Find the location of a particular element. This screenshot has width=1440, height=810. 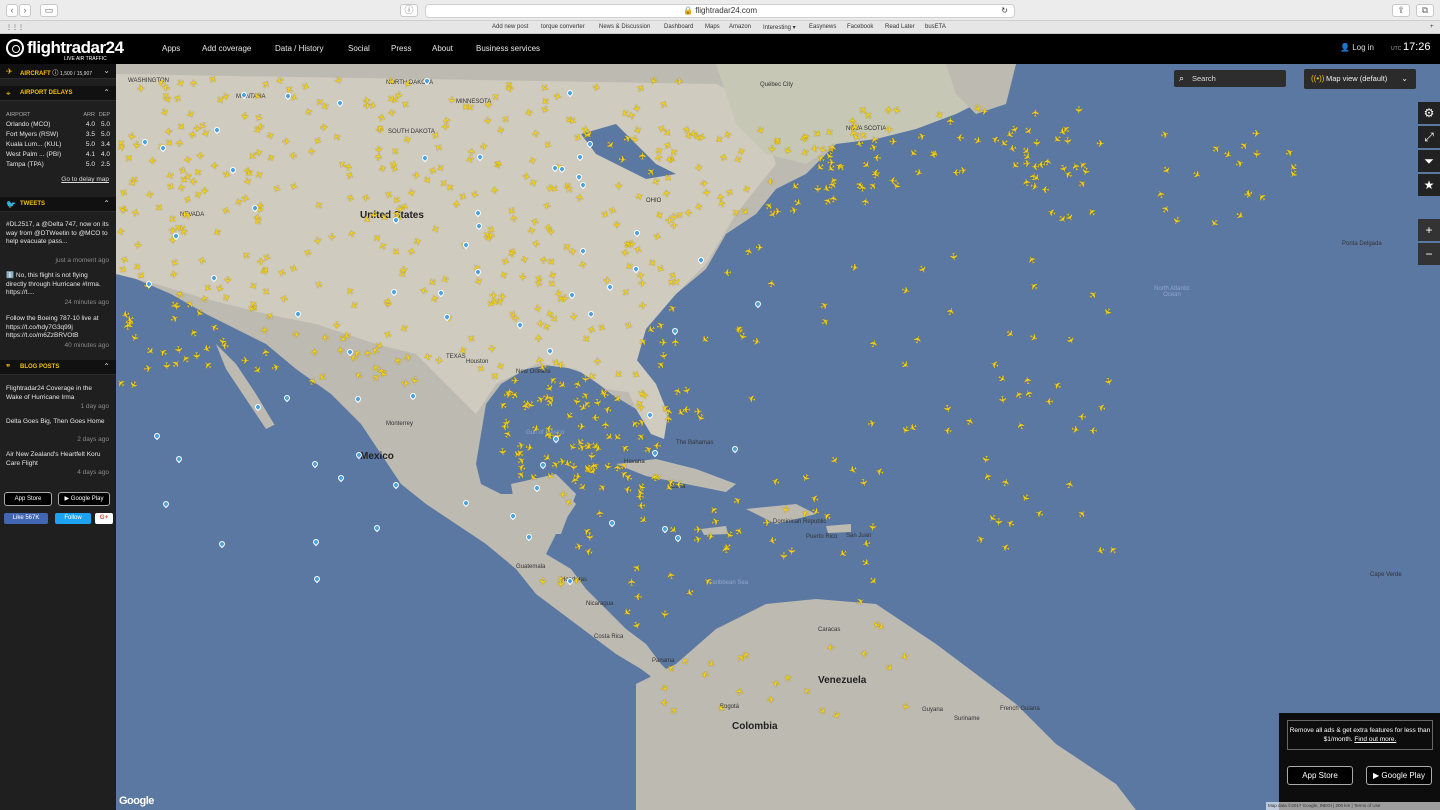

blog-post-title: Delta Goes Big, Then Goes Home is located at coordinates (58, 422).